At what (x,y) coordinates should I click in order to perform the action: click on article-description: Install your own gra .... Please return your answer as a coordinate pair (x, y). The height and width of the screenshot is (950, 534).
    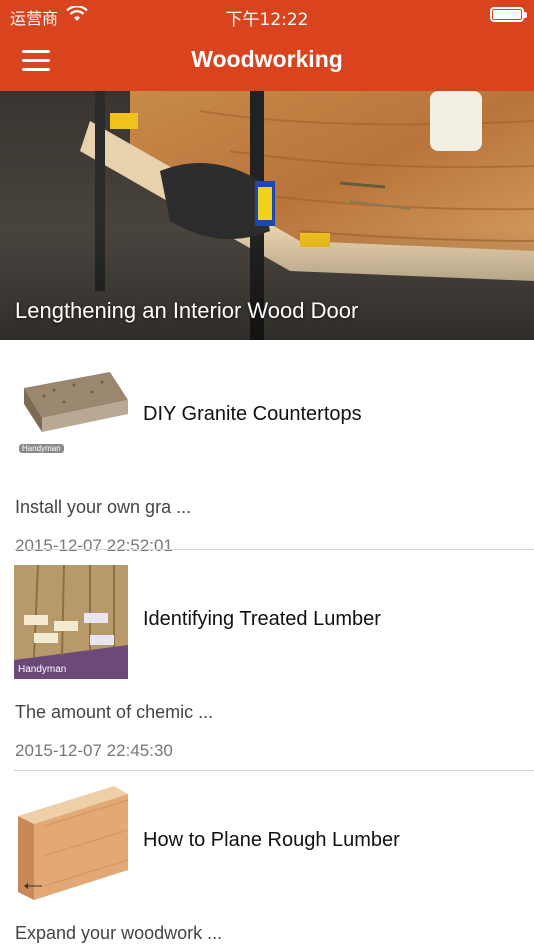
    Looking at the image, I should click on (103, 507).